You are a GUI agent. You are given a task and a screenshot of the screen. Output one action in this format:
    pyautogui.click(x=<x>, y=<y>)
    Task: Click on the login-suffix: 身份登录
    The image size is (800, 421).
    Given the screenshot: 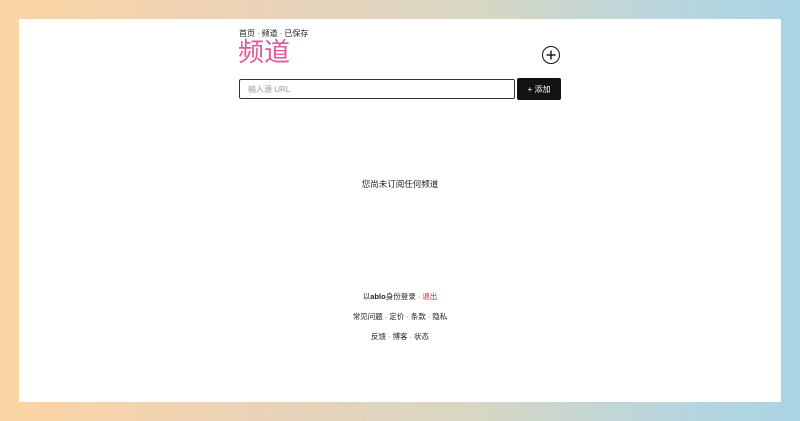 What is the action you would take?
    pyautogui.click(x=400, y=296)
    